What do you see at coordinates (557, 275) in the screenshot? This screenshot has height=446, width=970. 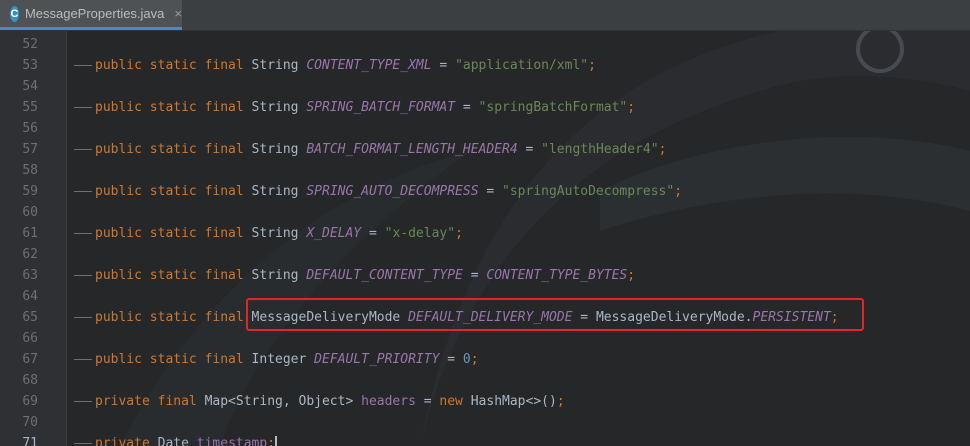 I see `field-value: CONTENT_TYPE_BYTES` at bounding box center [557, 275].